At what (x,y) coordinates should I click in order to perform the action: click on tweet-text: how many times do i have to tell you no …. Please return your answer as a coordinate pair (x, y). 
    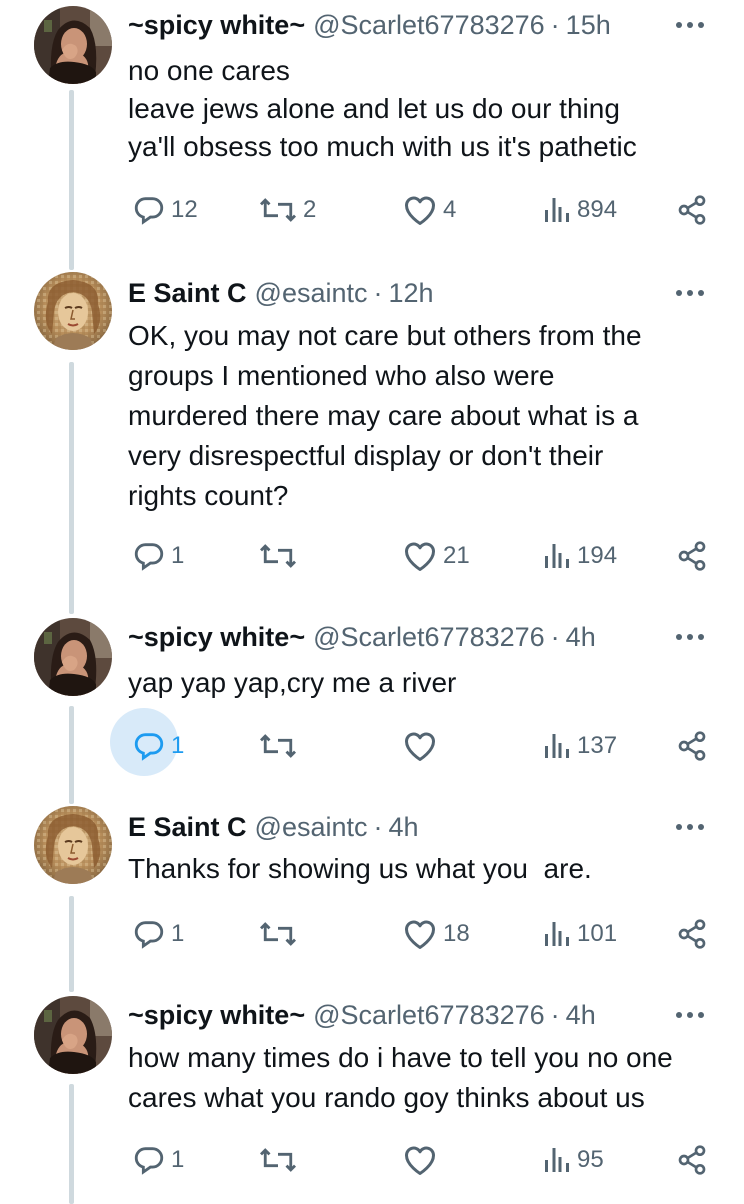
    Looking at the image, I should click on (421, 1078).